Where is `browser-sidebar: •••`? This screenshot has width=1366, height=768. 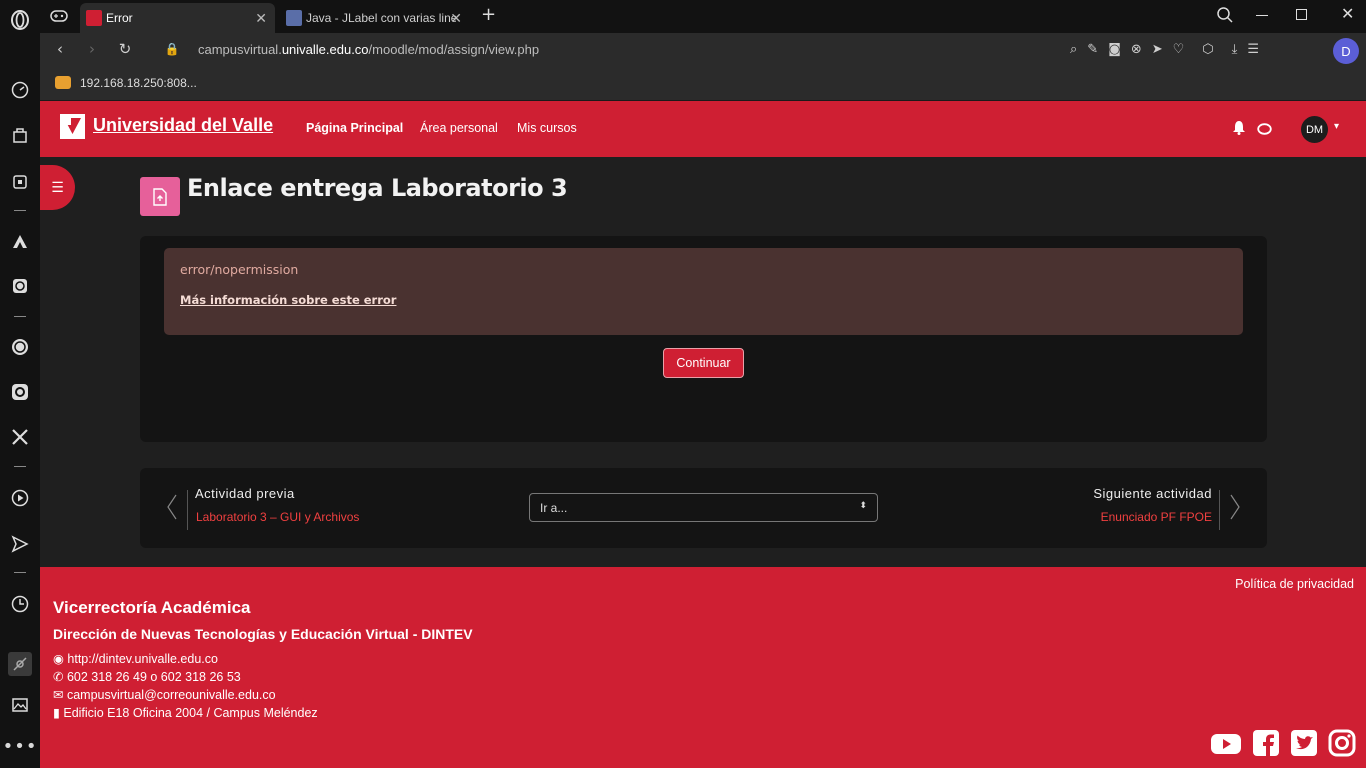
browser-sidebar: ••• is located at coordinates (20, 384).